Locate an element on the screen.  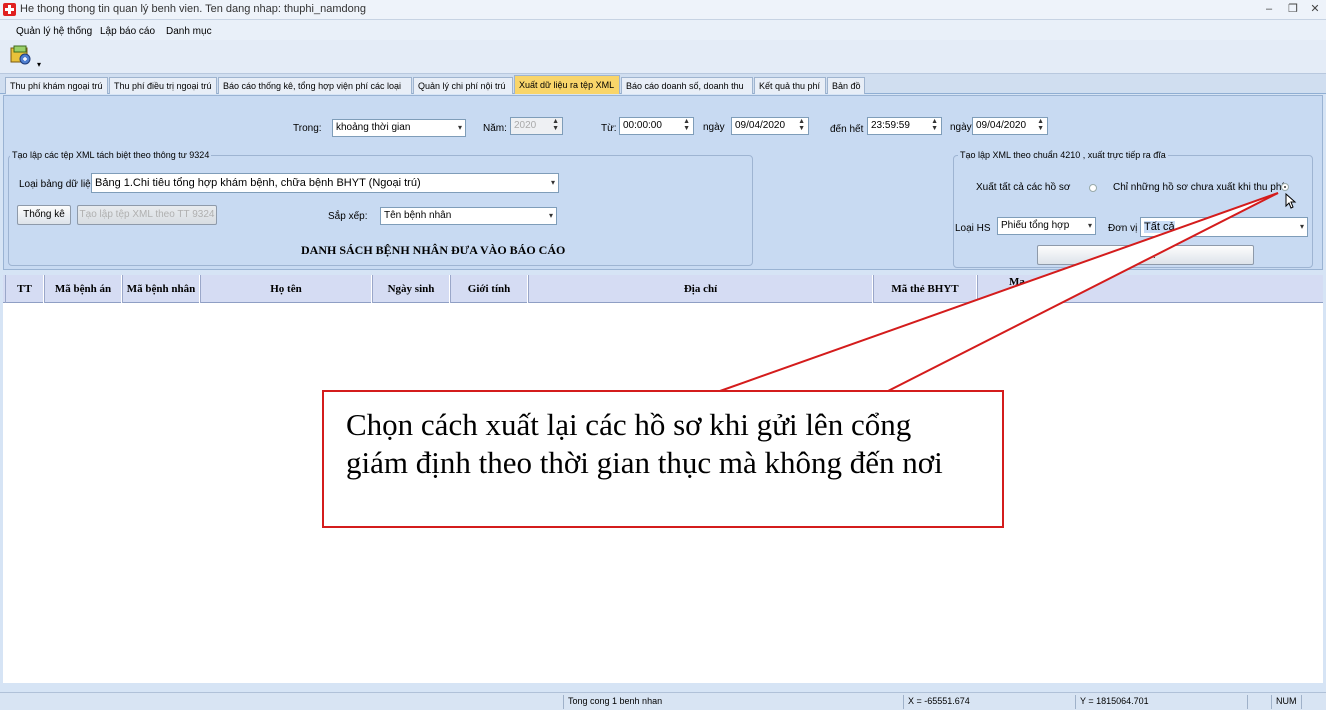
callout-pointer is located at coordinates (999, 292).